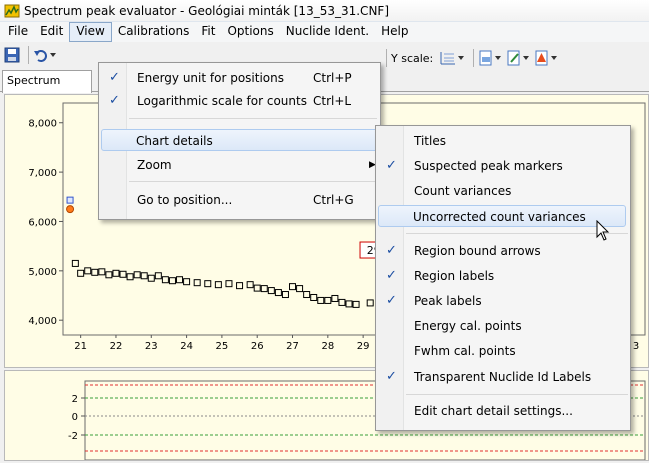 The image size is (649, 463). Describe the element at coordinates (327, 346) in the screenshot. I see `x-tick-label: 28` at that location.